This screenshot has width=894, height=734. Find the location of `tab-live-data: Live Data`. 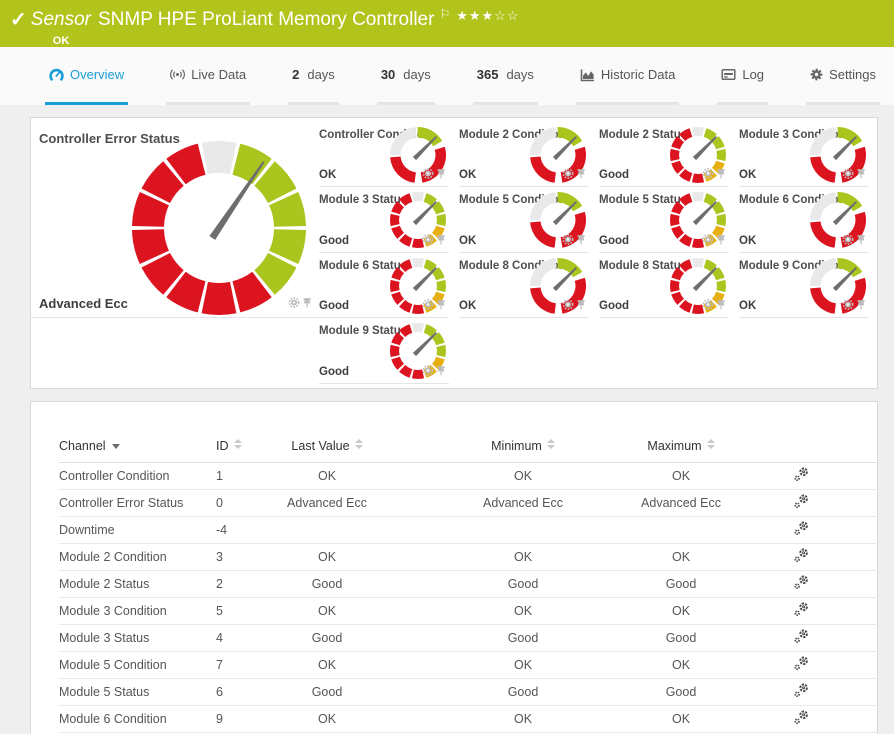

tab-live-data: Live Data is located at coordinates (208, 76).